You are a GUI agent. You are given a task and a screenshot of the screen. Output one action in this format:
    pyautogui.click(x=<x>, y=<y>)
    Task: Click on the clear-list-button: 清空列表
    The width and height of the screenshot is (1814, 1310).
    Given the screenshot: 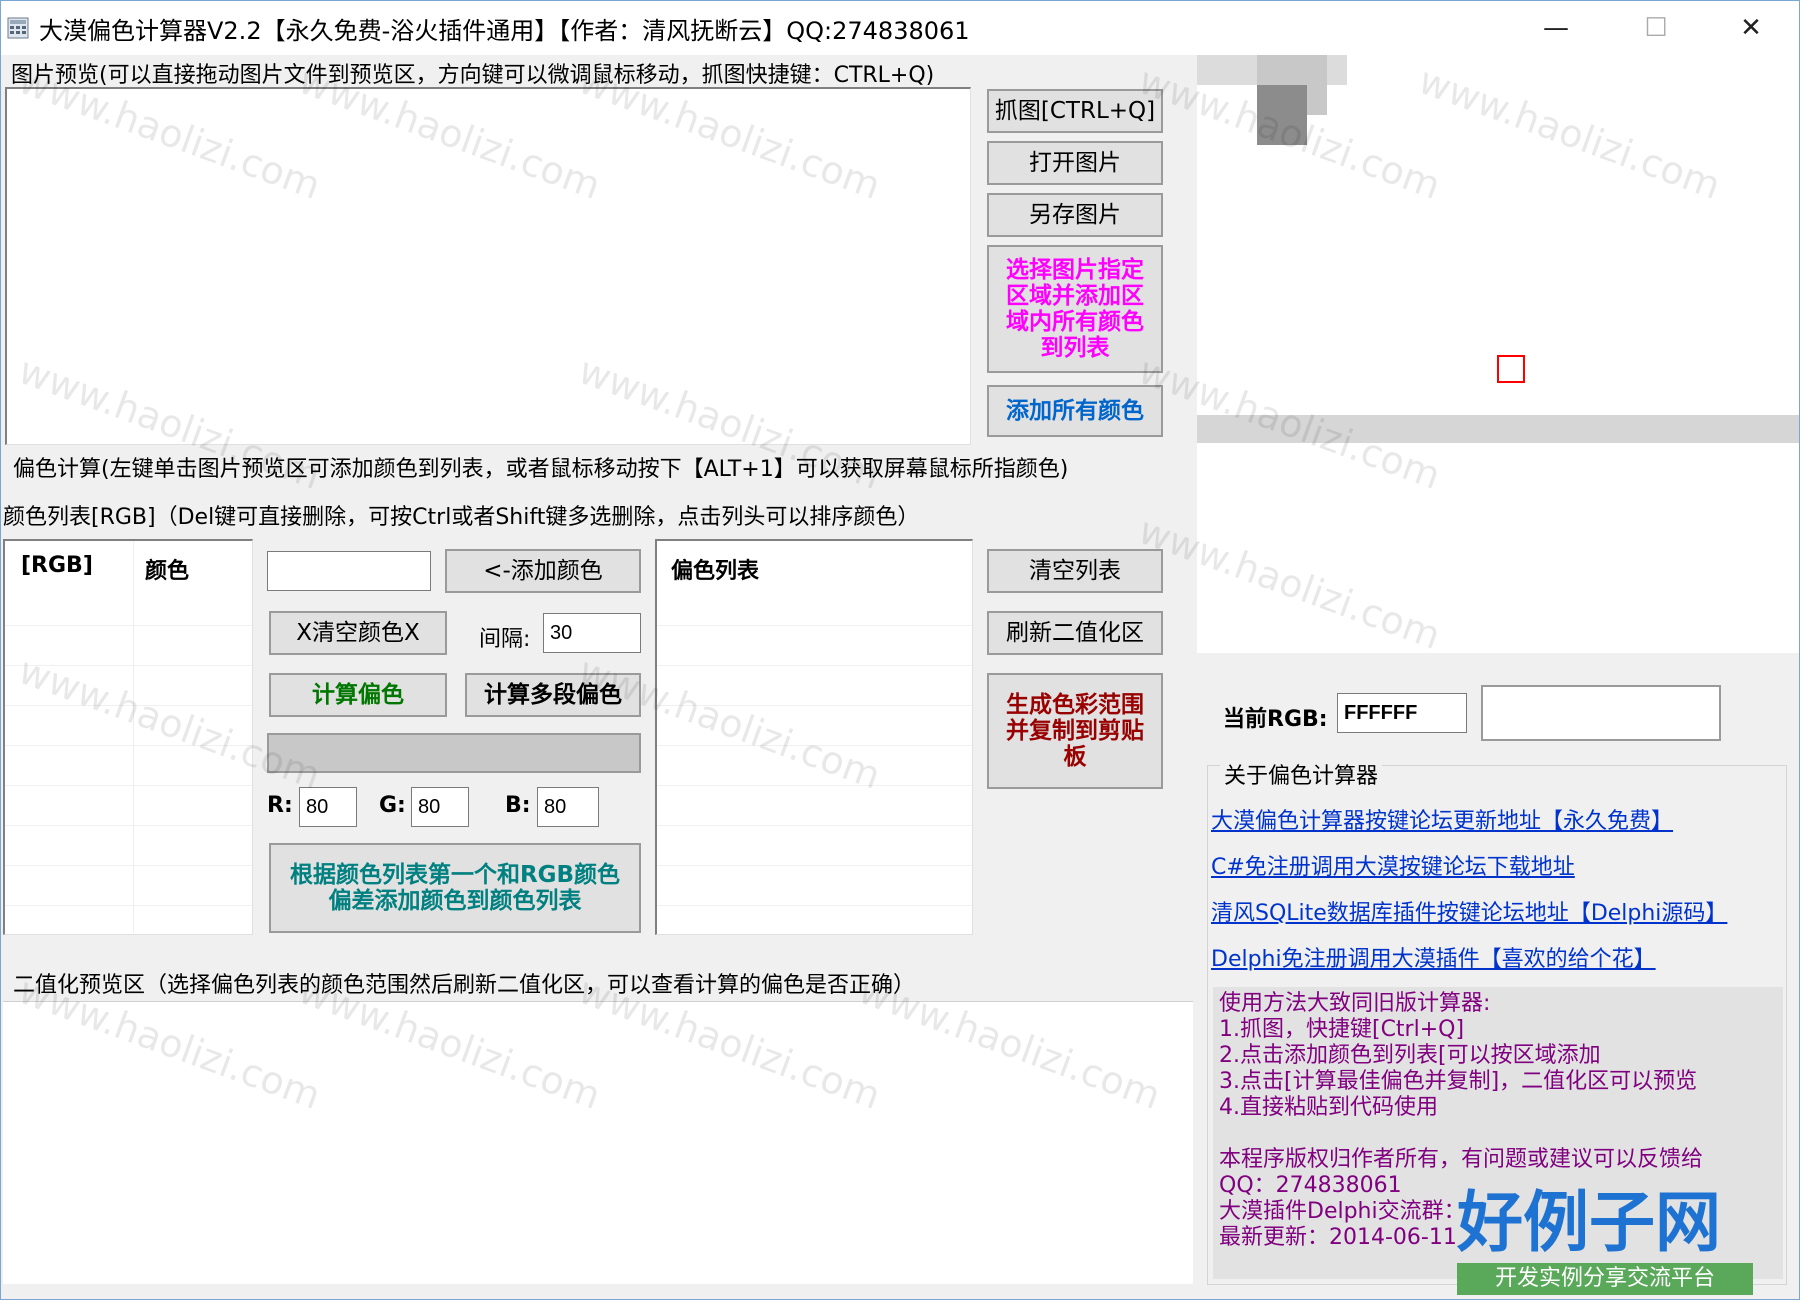 What is the action you would take?
    pyautogui.click(x=1075, y=571)
    